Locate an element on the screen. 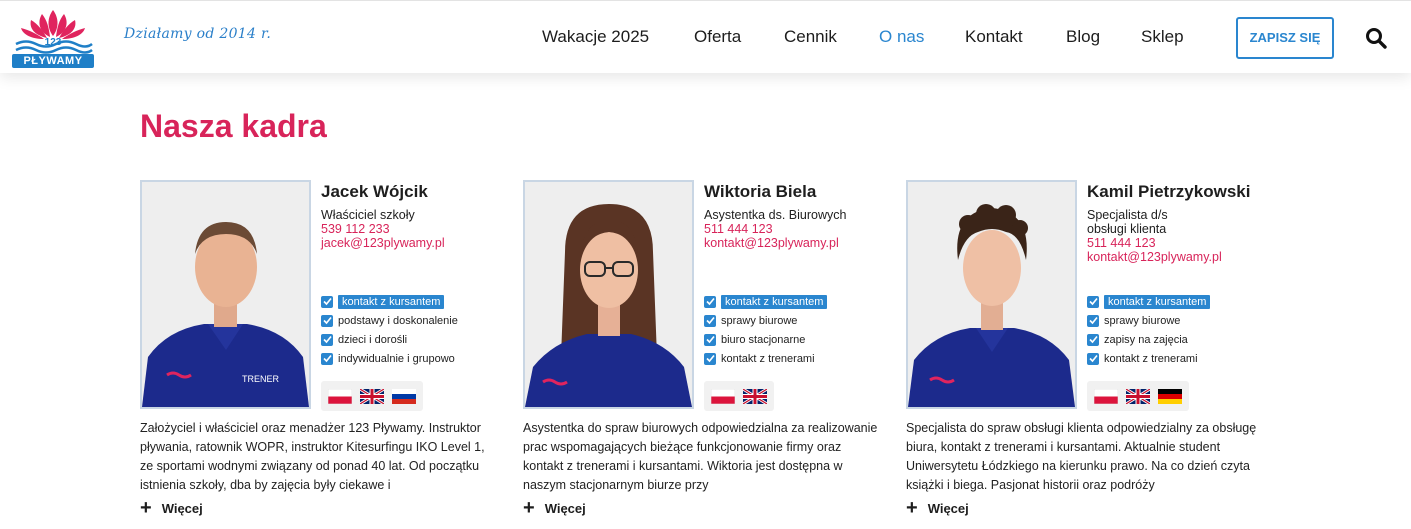  staff-photo: TRENER is located at coordinates (225, 294).